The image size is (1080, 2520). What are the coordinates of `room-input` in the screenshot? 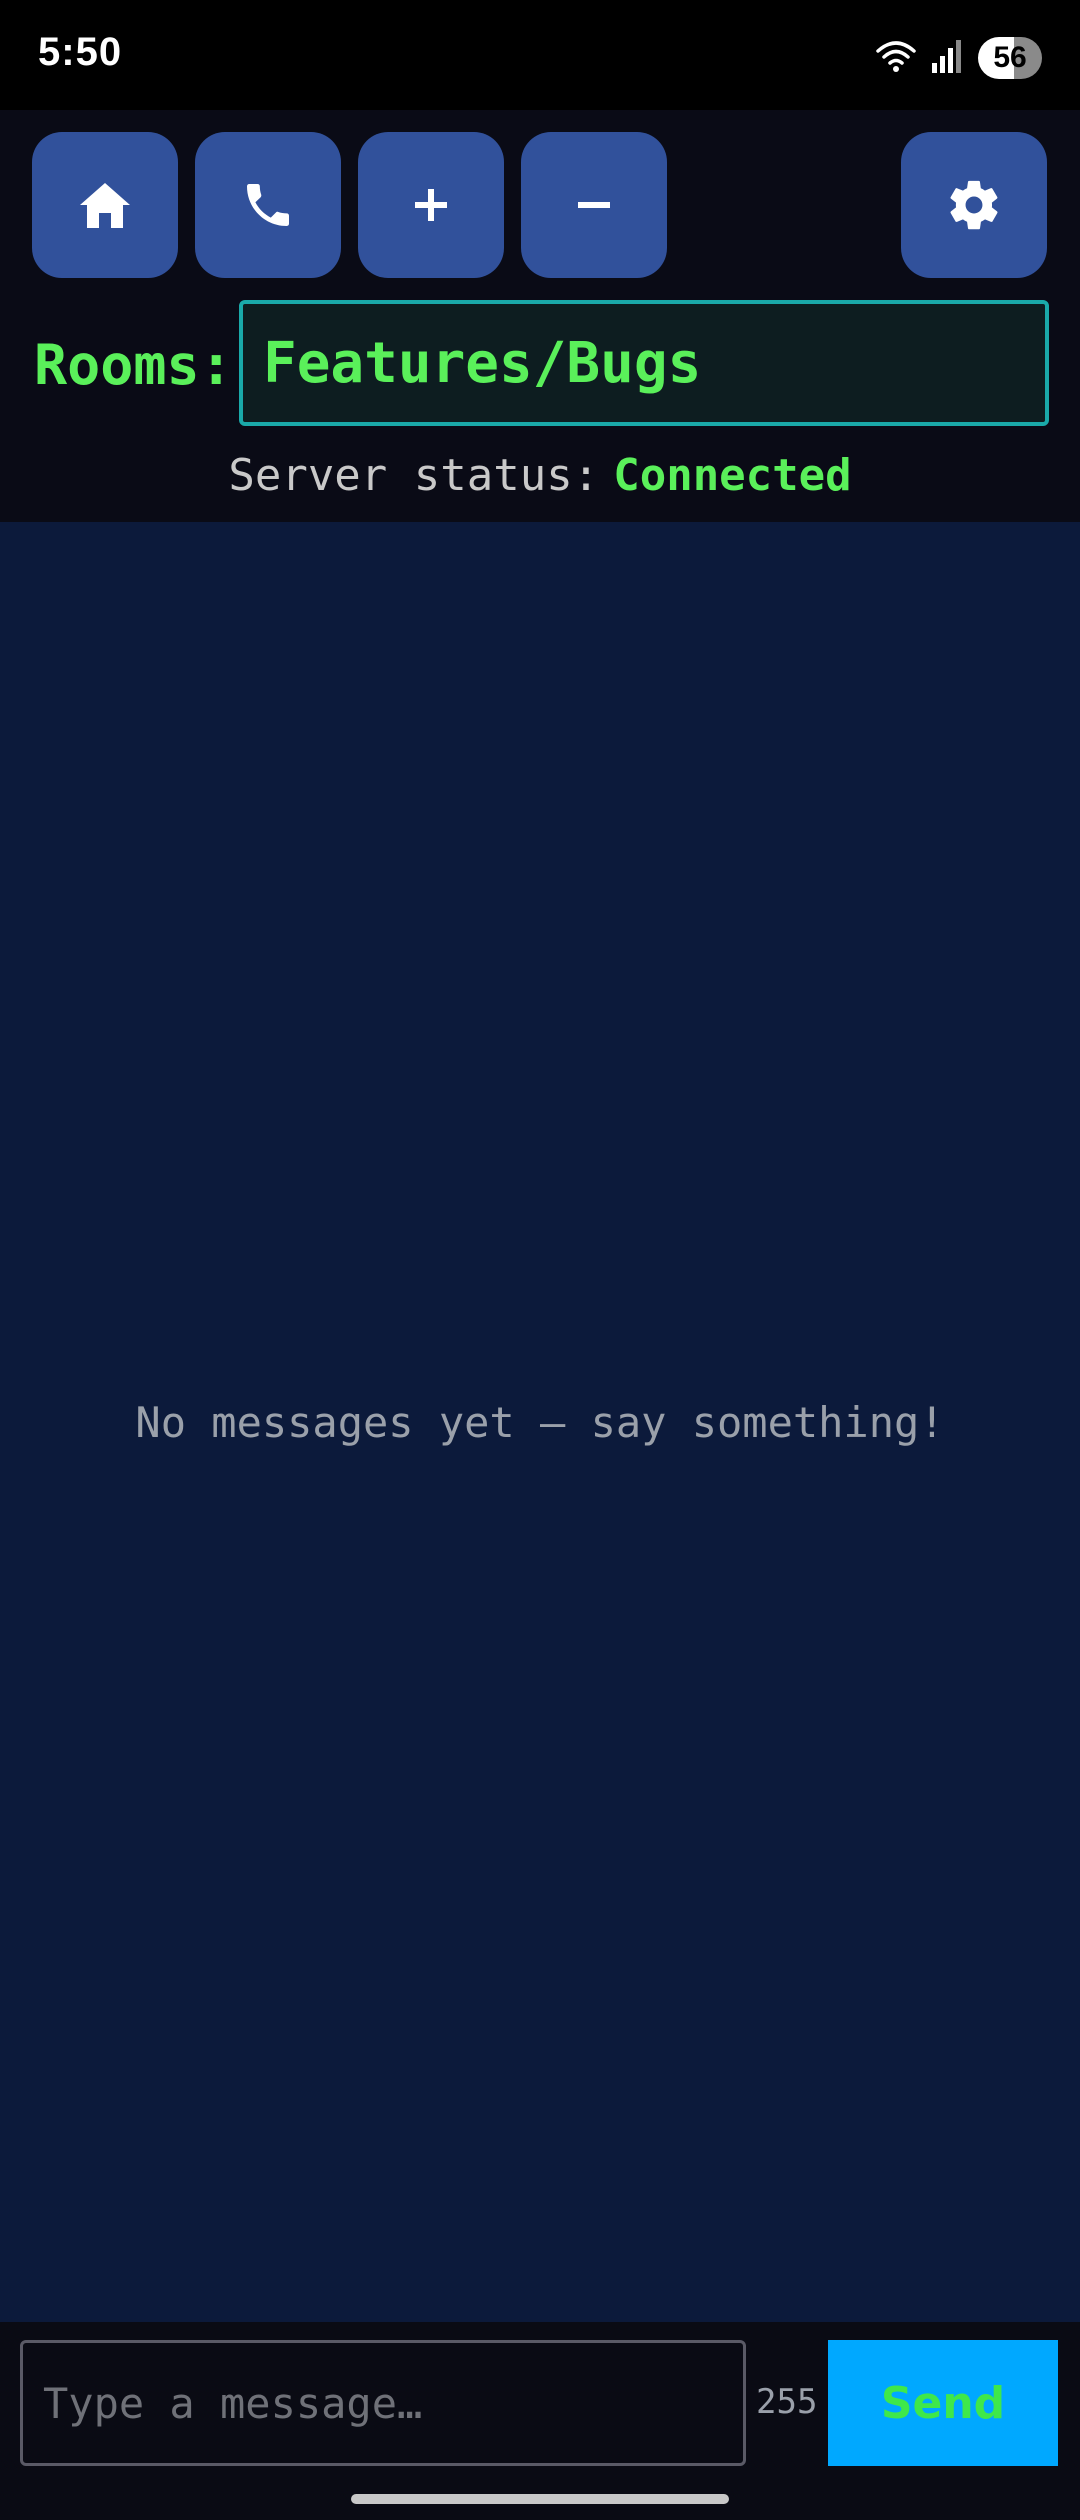 It's located at (644, 363).